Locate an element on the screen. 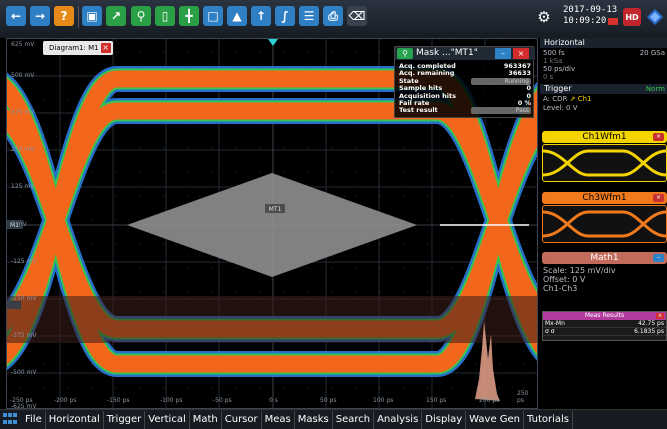  diagram-tab: Diagram1: M1 × is located at coordinates (78, 48).